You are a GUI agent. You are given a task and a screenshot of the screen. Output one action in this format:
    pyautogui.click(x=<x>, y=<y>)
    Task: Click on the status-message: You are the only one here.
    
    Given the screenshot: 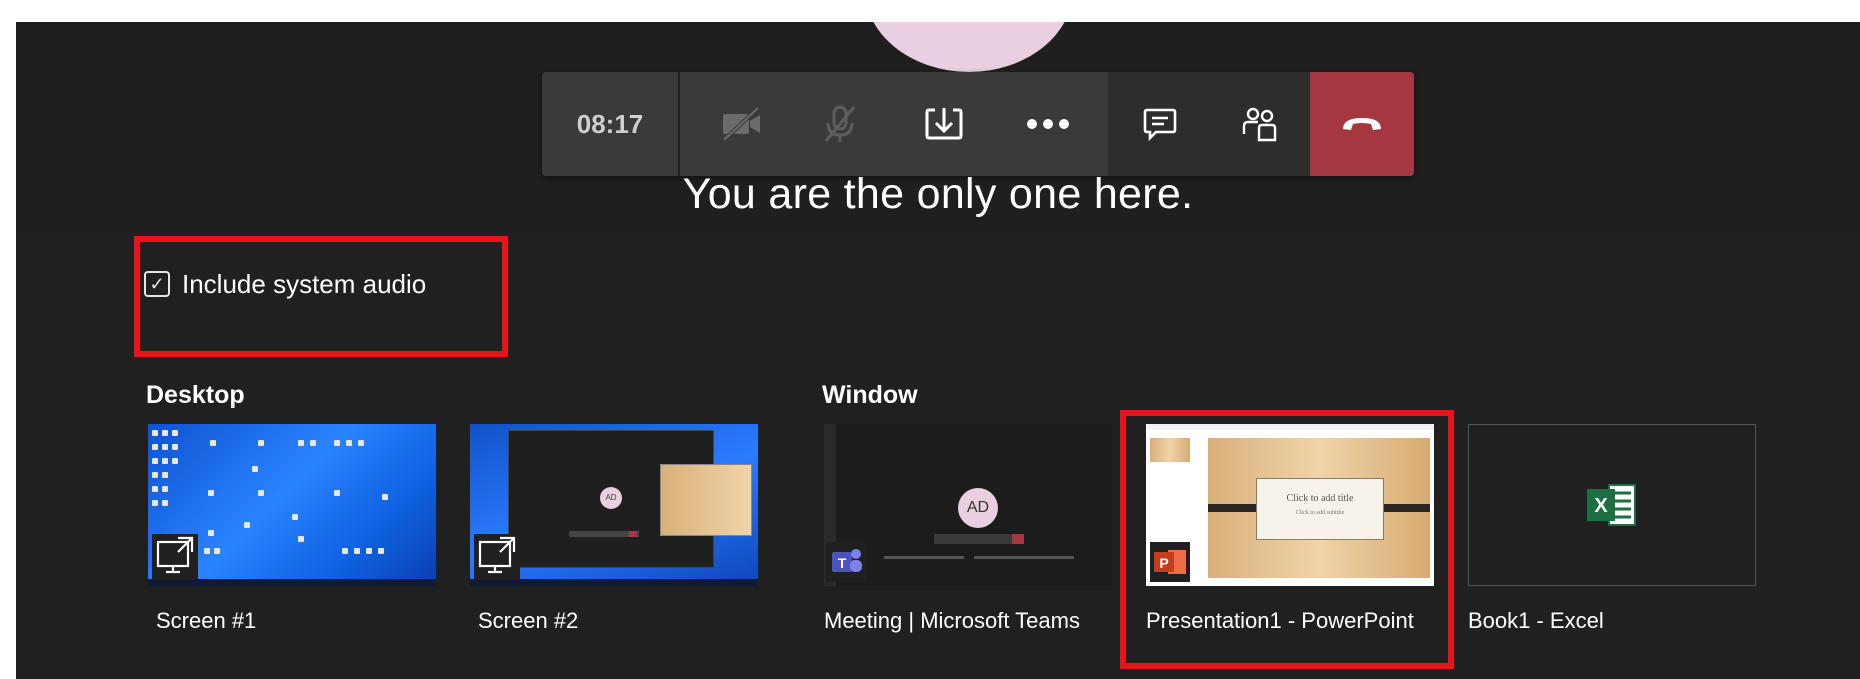 What is the action you would take?
    pyautogui.click(x=938, y=194)
    